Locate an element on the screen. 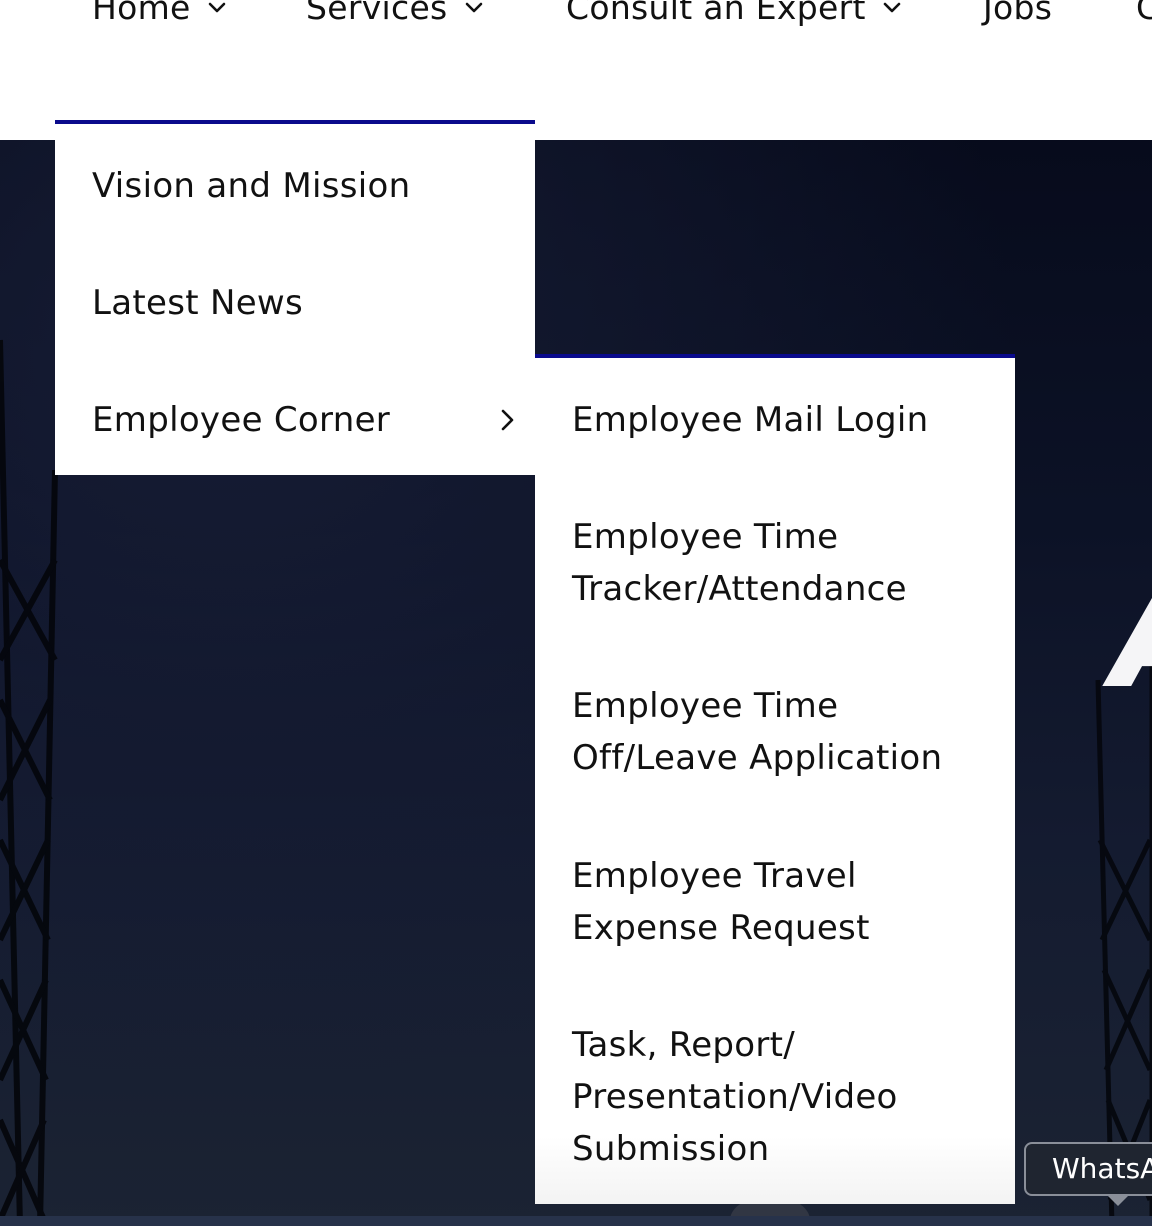 The image size is (1152, 1226). nav-item-label: Home is located at coordinates (141, 13).